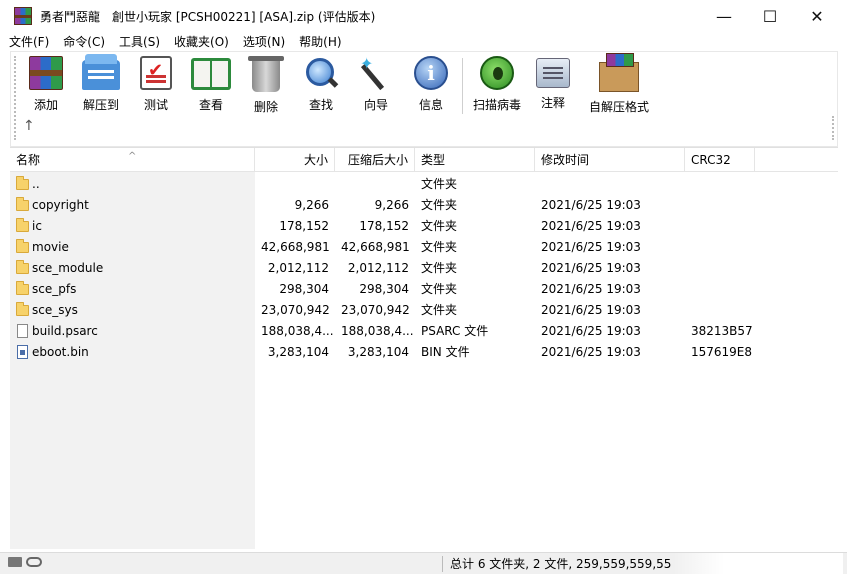 This screenshot has height=581, width=847. I want to click on wizard-button: 向导, so click(376, 83).